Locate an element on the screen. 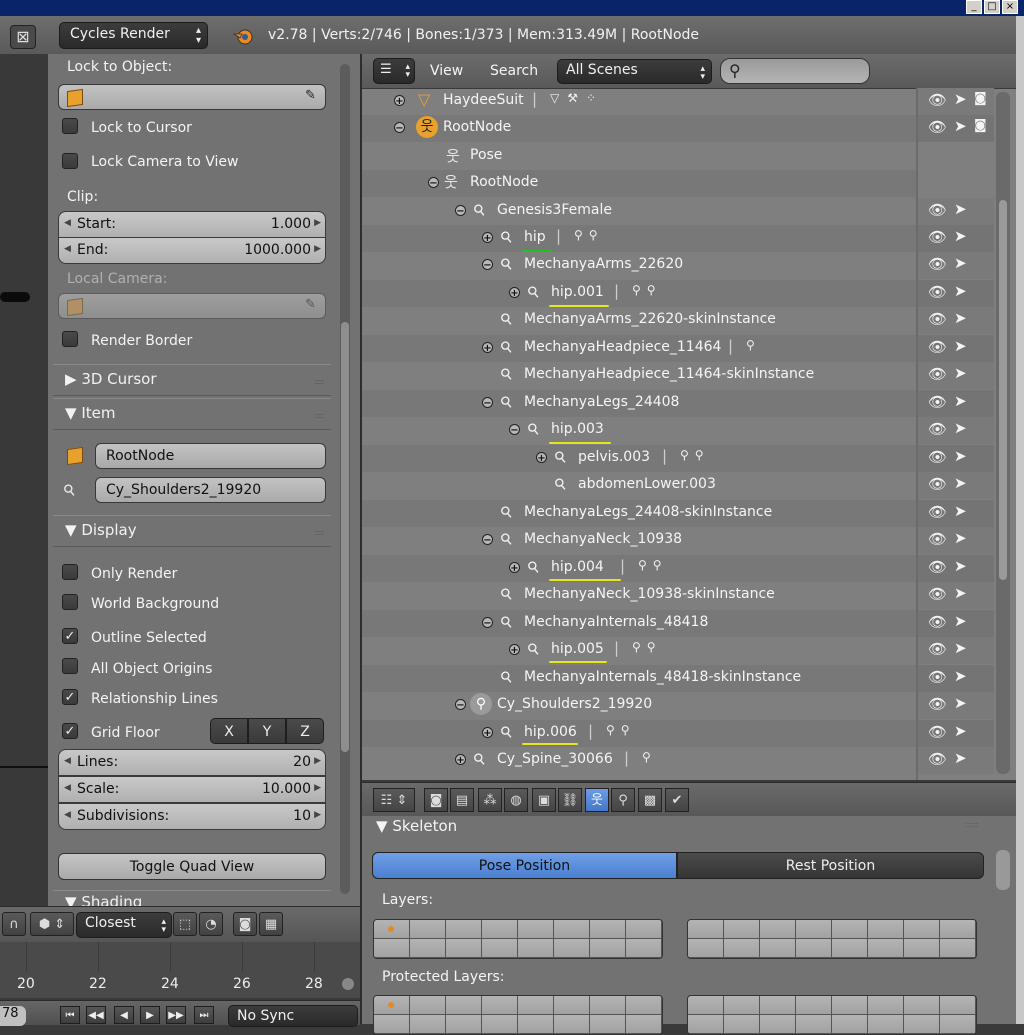 This screenshot has width=1024, height=1035. outliner-row: + ⚲ hip.005 | ⚲⚲ is located at coordinates (639, 650).